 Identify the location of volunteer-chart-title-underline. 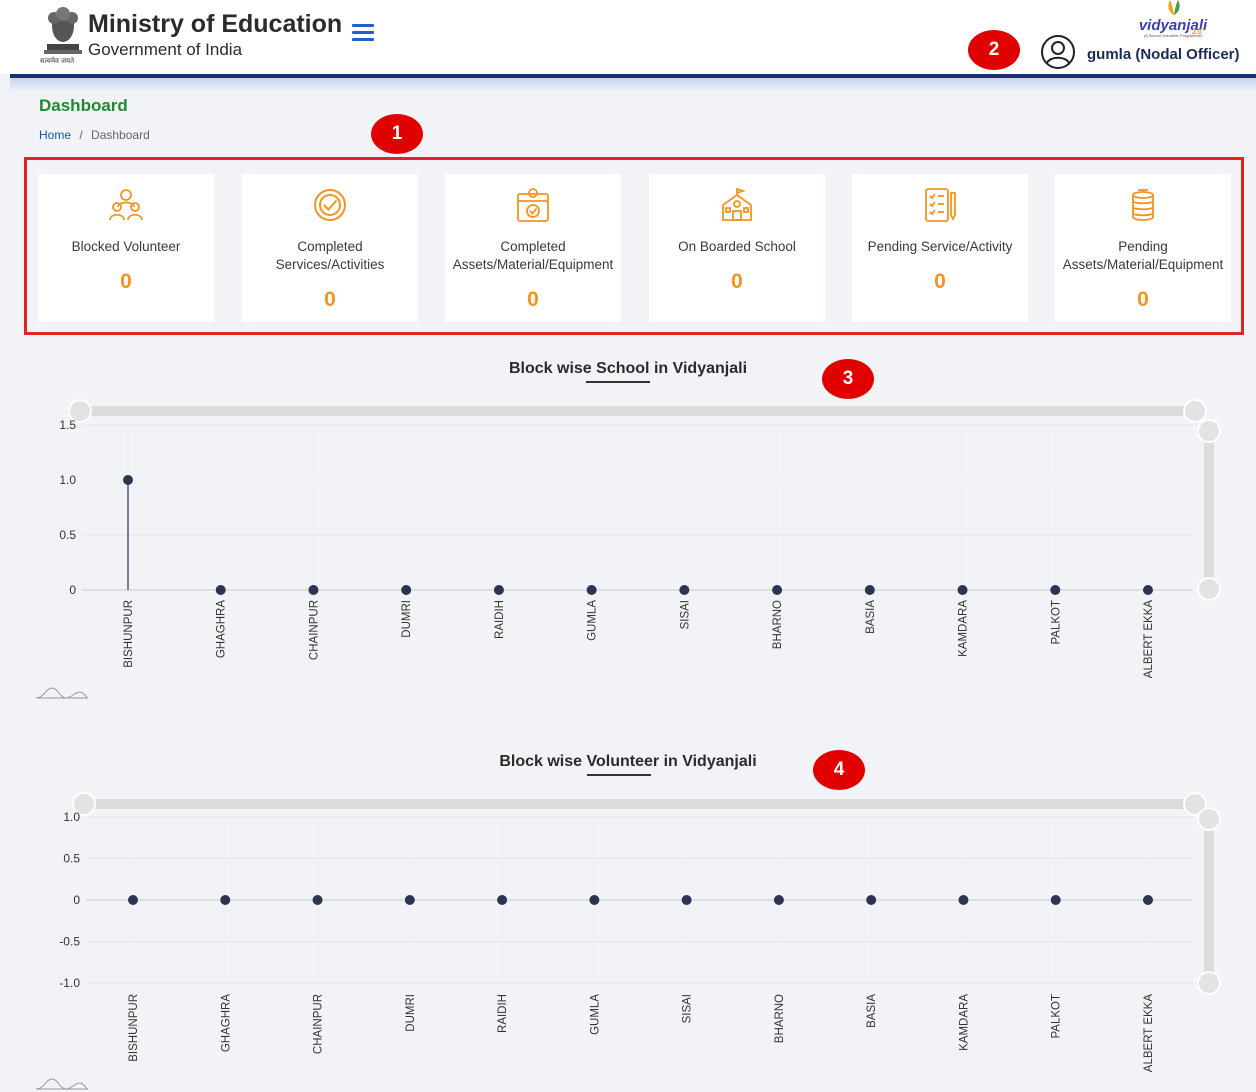
(619, 775).